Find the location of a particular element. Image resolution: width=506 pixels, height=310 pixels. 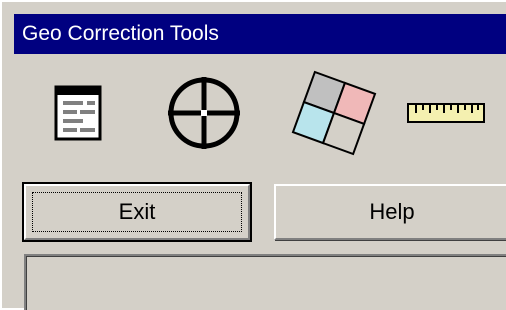

crosshair-icon is located at coordinates (204, 113).